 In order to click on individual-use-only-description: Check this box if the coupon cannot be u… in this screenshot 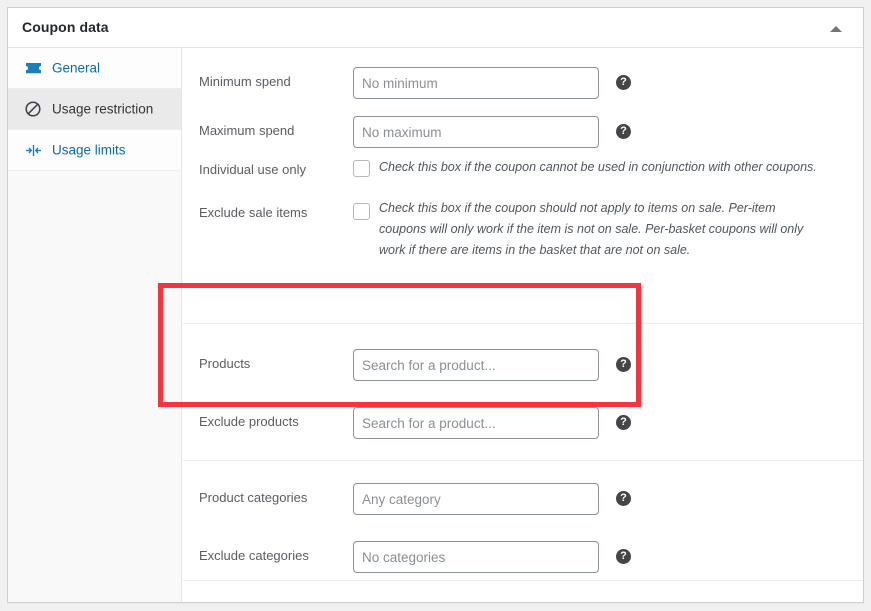, I will do `click(598, 167)`.